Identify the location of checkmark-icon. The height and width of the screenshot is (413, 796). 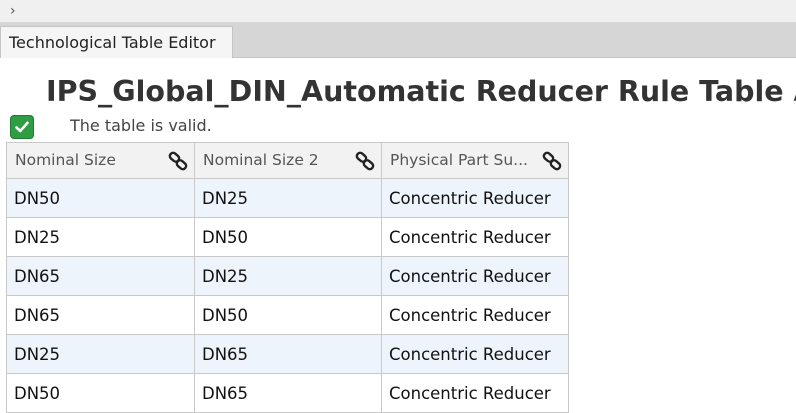
(22, 127).